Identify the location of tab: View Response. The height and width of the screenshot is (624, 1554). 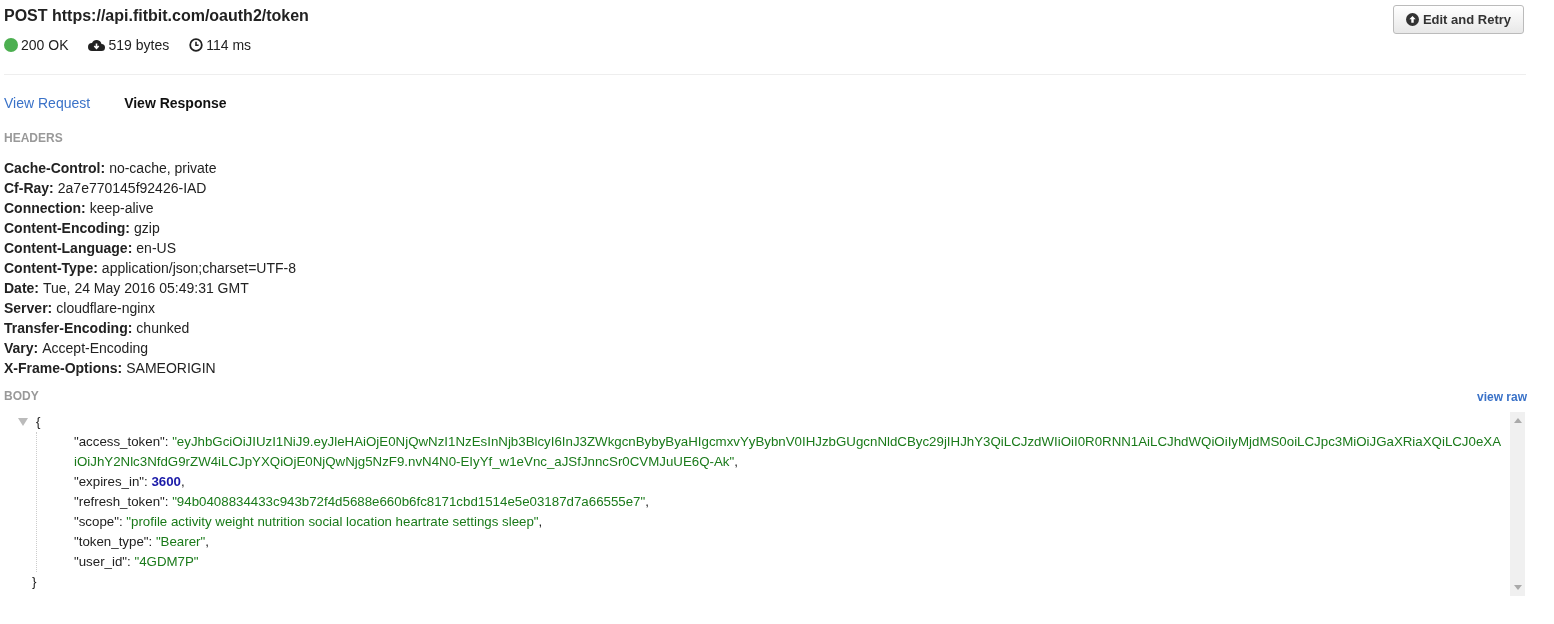
(175, 103).